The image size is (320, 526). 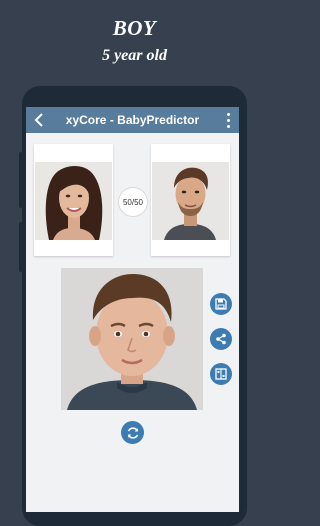 I want to click on share-button, so click(x=221, y=339).